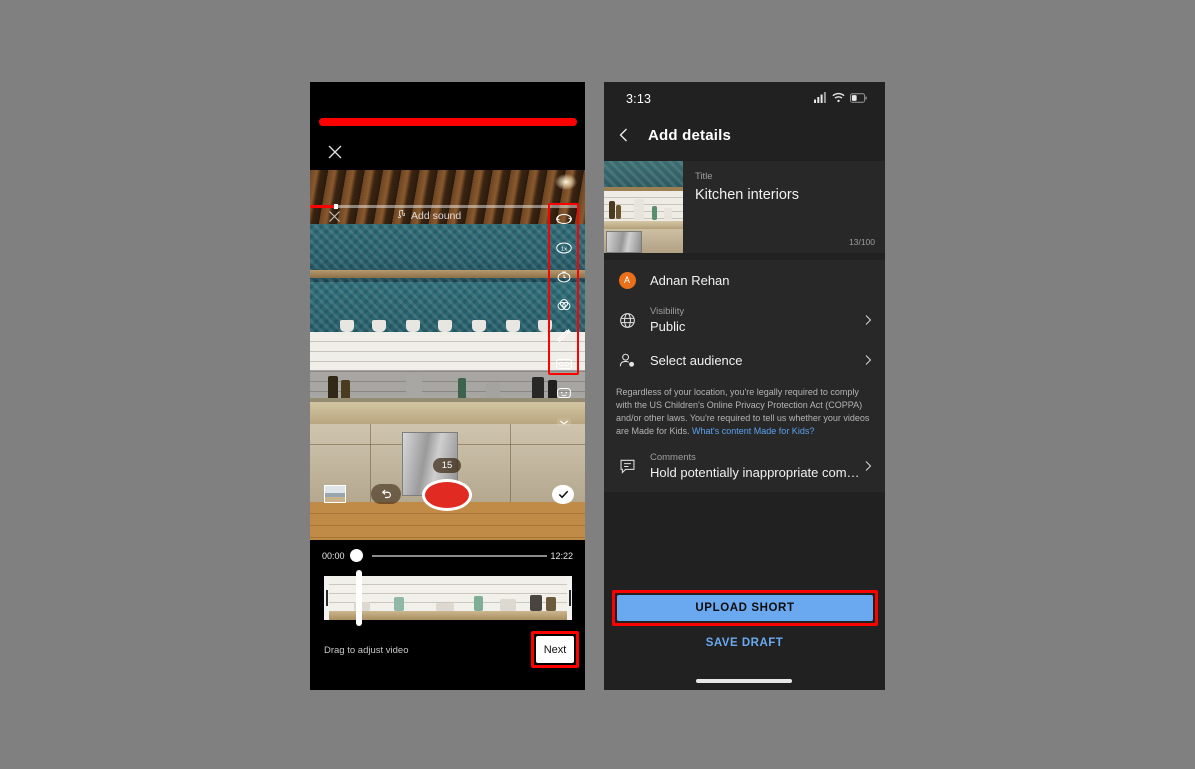 The image size is (1195, 769). Describe the element at coordinates (627, 360) in the screenshot. I see `person-add-icon` at that location.